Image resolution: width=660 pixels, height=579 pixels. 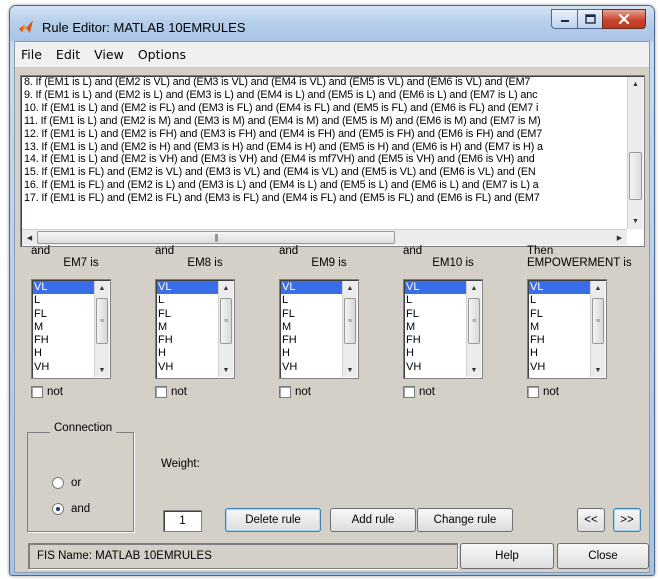 What do you see at coordinates (58, 483) in the screenshot?
I see `or-radio` at bounding box center [58, 483].